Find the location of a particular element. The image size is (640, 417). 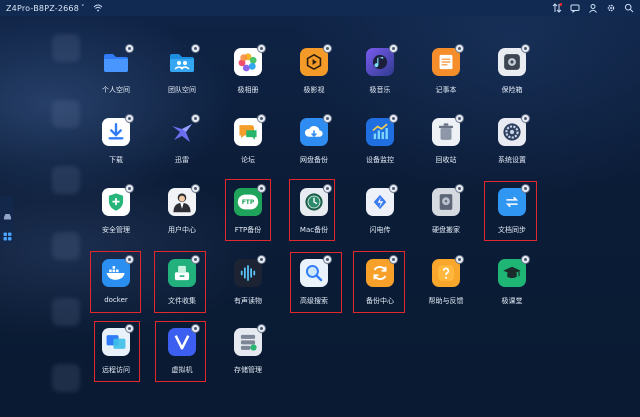

app-label: 回收站 is located at coordinates (446, 160).